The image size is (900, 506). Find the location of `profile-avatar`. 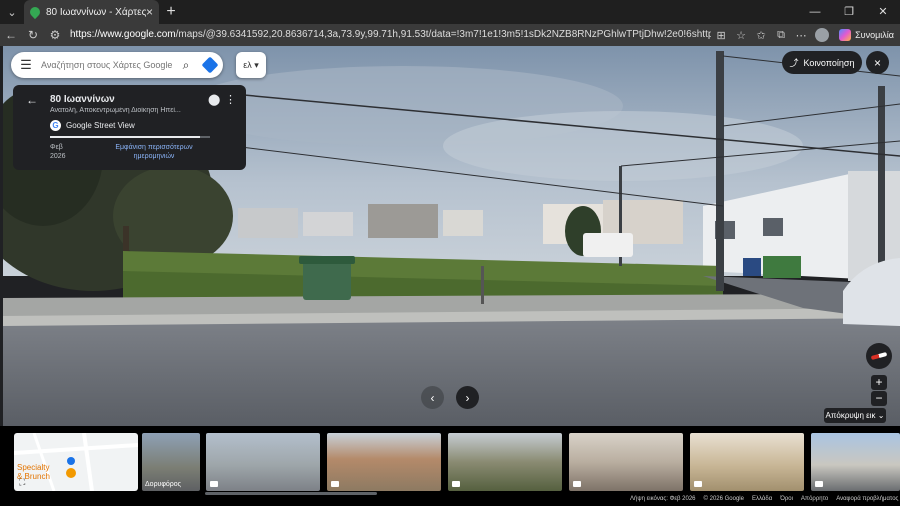

profile-avatar is located at coordinates (822, 35).